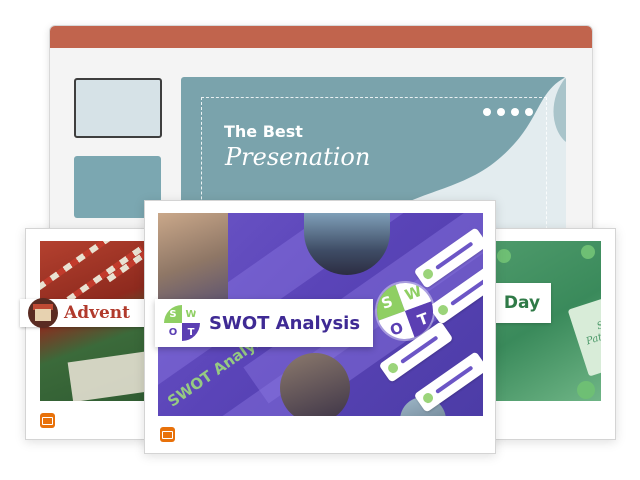  Describe the element at coordinates (182, 323) in the screenshot. I see `swot-logo-icon: S W O T` at that location.